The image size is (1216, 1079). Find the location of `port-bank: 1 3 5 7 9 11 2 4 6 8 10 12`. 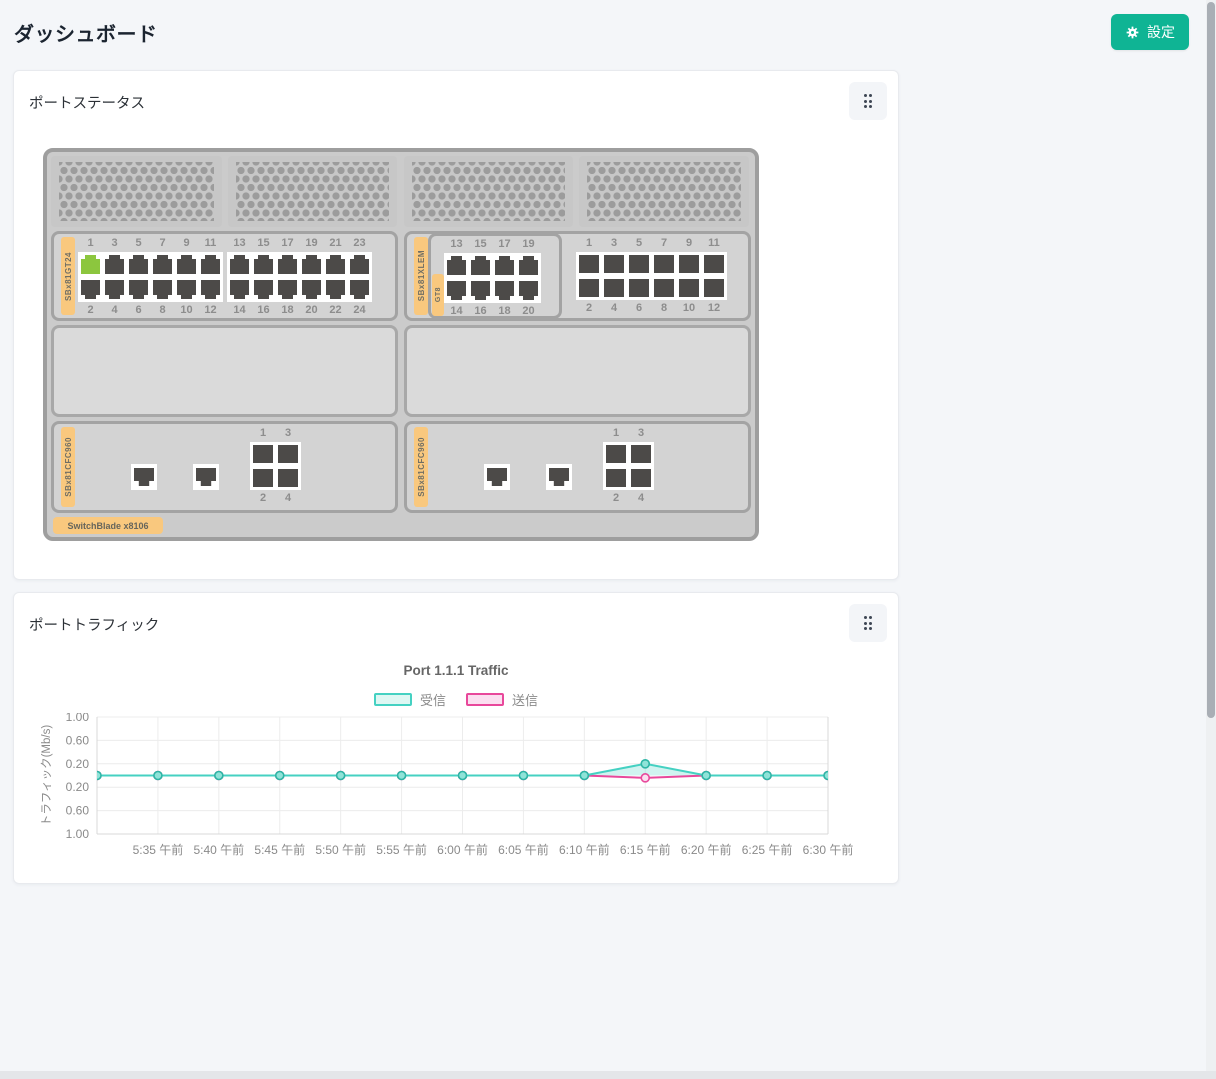

port-bank: 1 3 5 7 9 11 2 4 6 8 10 12 is located at coordinates (150, 277).